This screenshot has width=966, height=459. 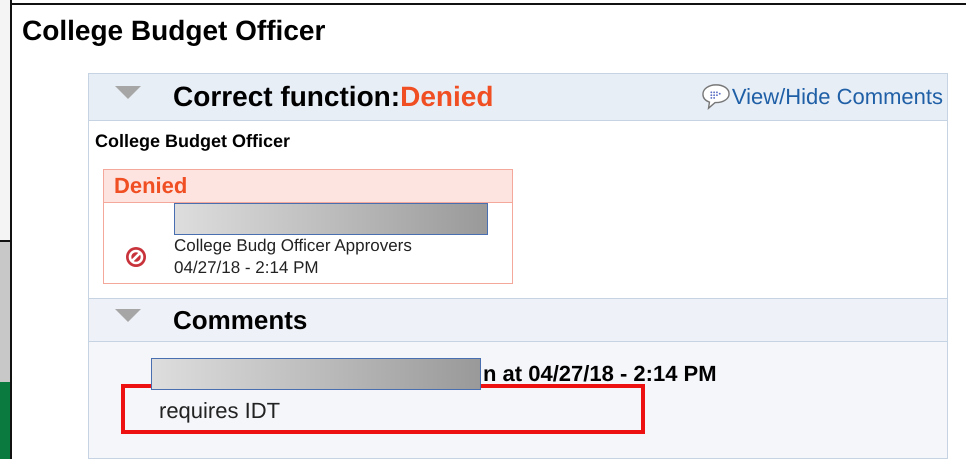 I want to click on step-status: Denied, so click(x=308, y=186).